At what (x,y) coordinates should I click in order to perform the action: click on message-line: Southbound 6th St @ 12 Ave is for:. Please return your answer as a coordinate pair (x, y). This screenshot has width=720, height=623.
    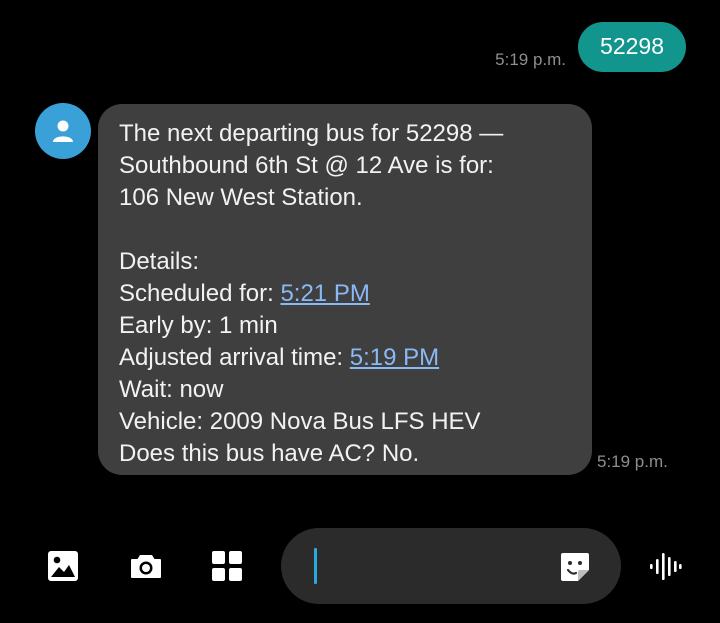
    Looking at the image, I should click on (306, 165).